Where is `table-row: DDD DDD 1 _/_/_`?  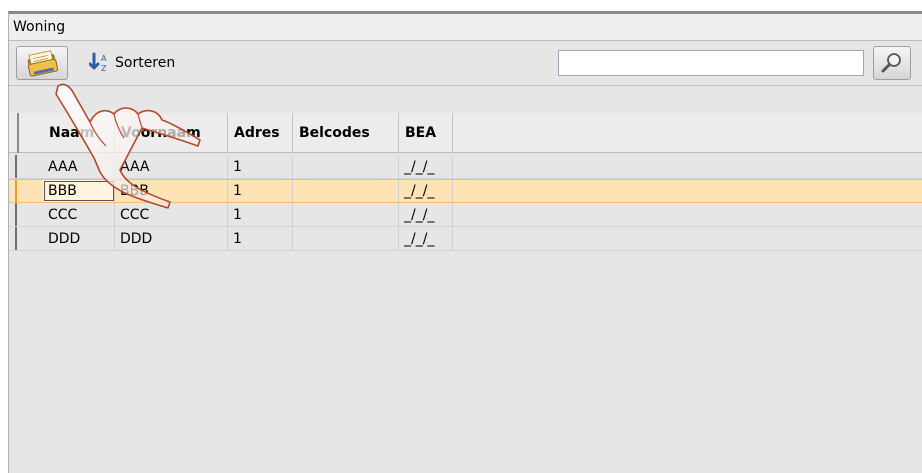 table-row: DDD DDD 1 _/_/_ is located at coordinates (465, 239).